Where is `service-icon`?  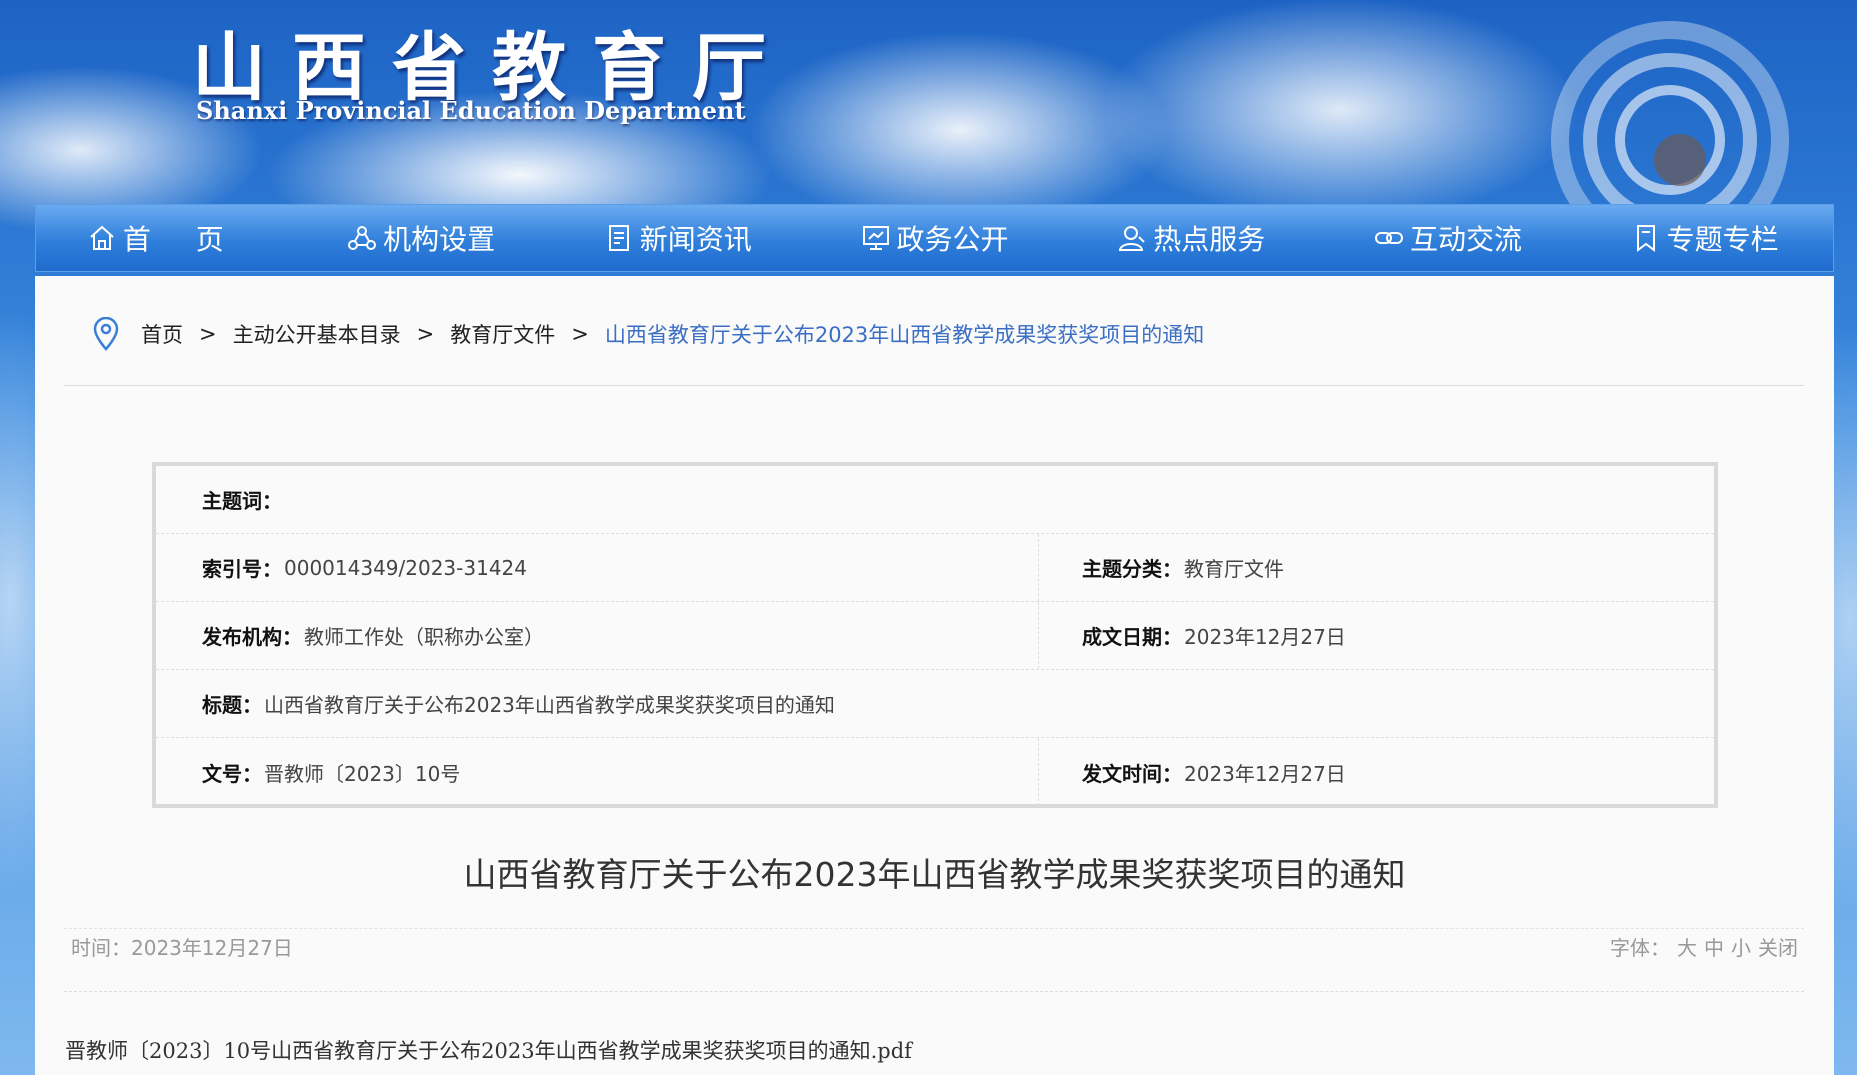
service-icon is located at coordinates (1132, 238).